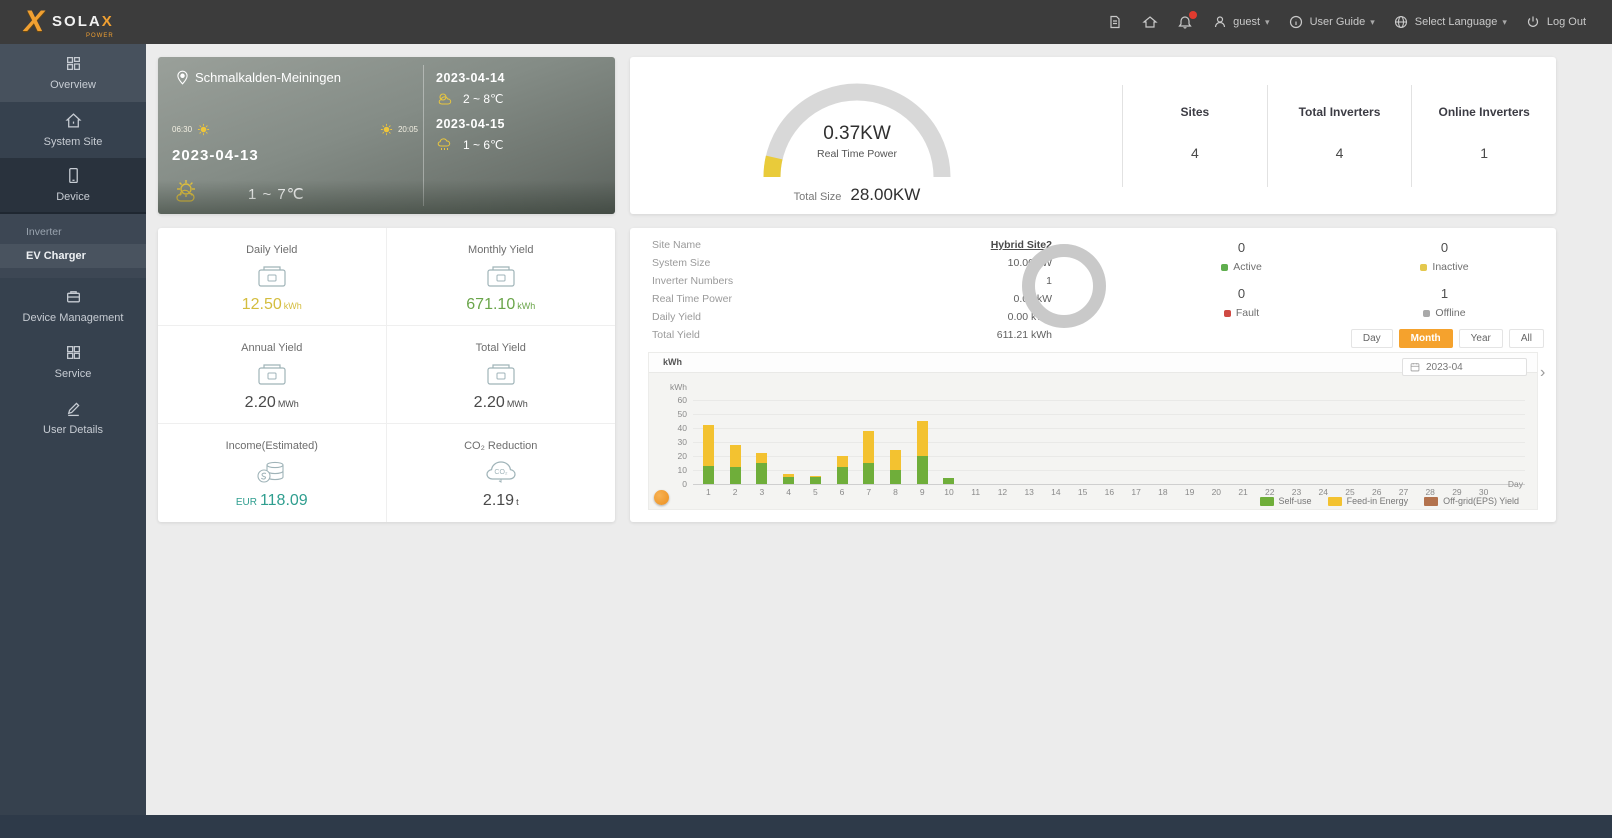 Image resolution: width=1612 pixels, height=838 pixels. What do you see at coordinates (501, 501) in the screenshot?
I see `yield-value: 2.19 t` at bounding box center [501, 501].